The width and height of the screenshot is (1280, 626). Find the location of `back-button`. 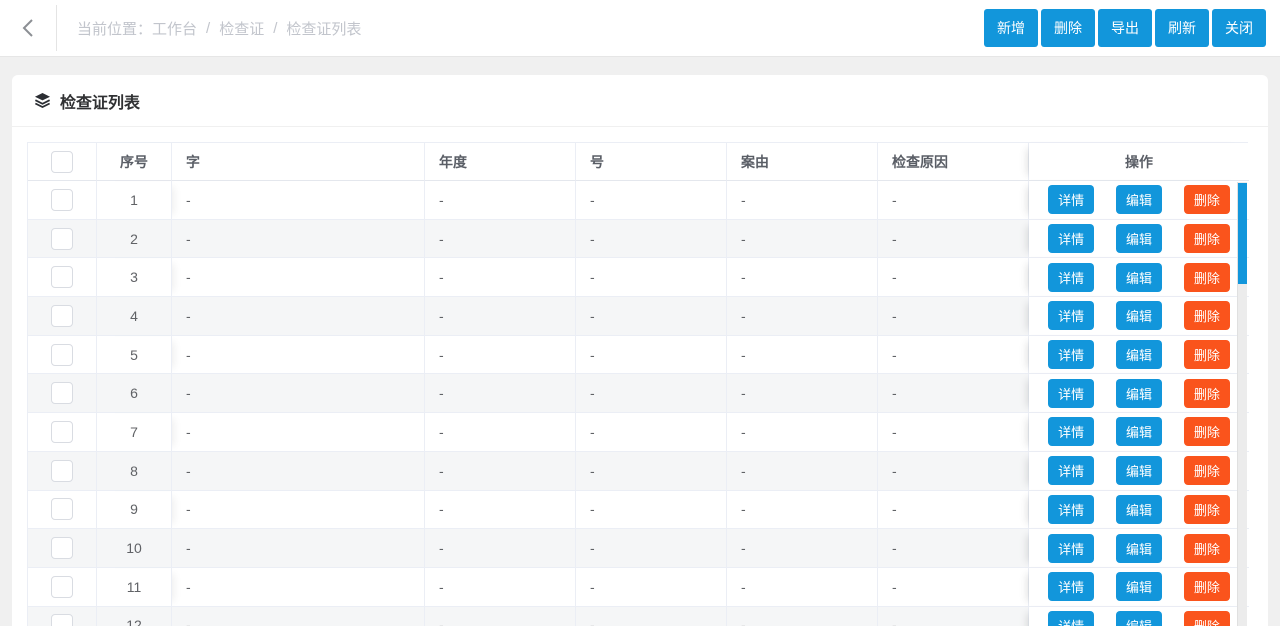

back-button is located at coordinates (28, 28).